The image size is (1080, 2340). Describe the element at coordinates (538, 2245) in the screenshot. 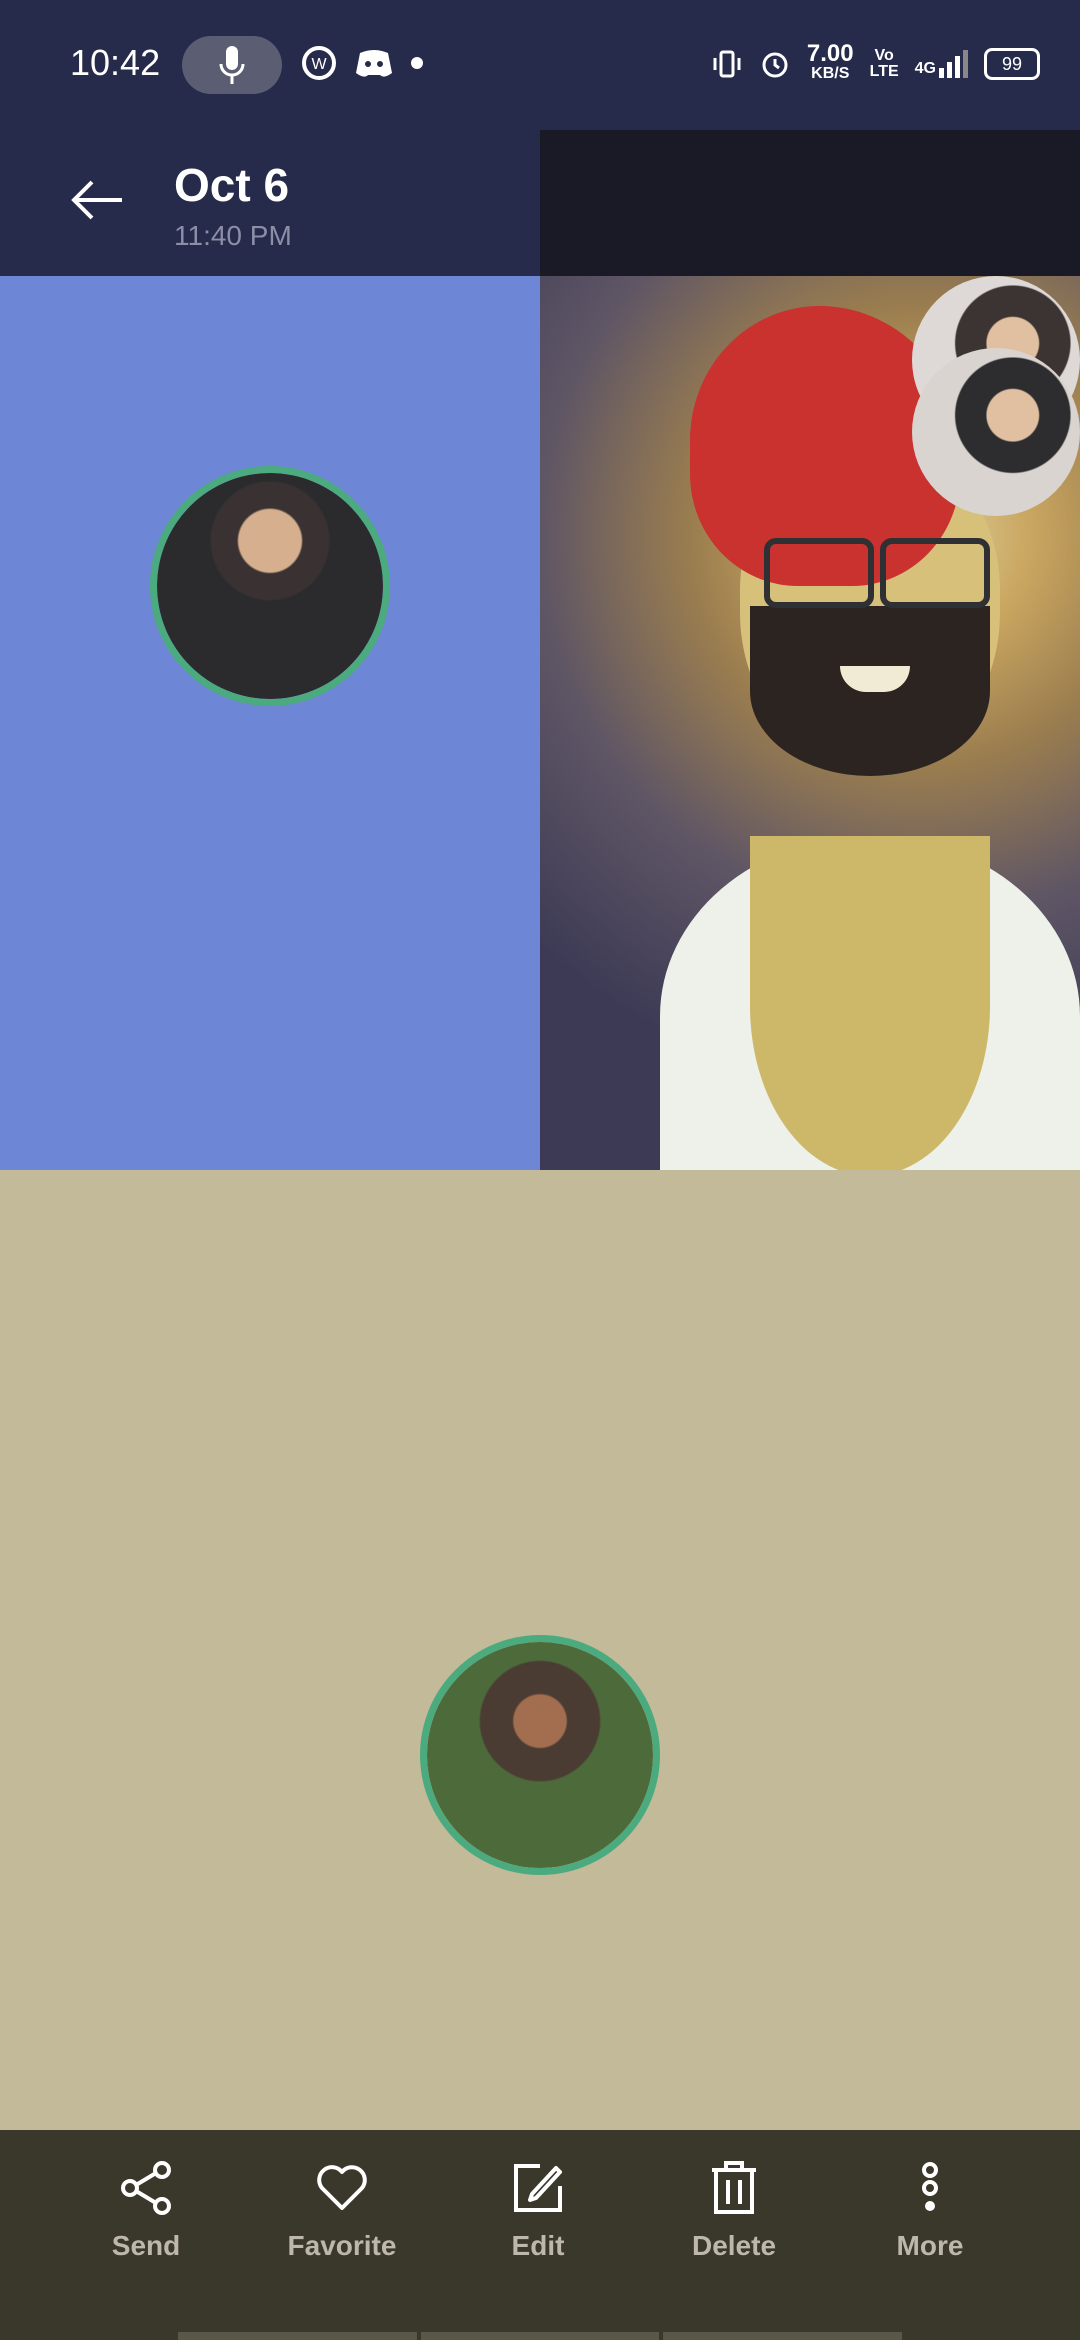

I see `edit-label: Edit` at that location.